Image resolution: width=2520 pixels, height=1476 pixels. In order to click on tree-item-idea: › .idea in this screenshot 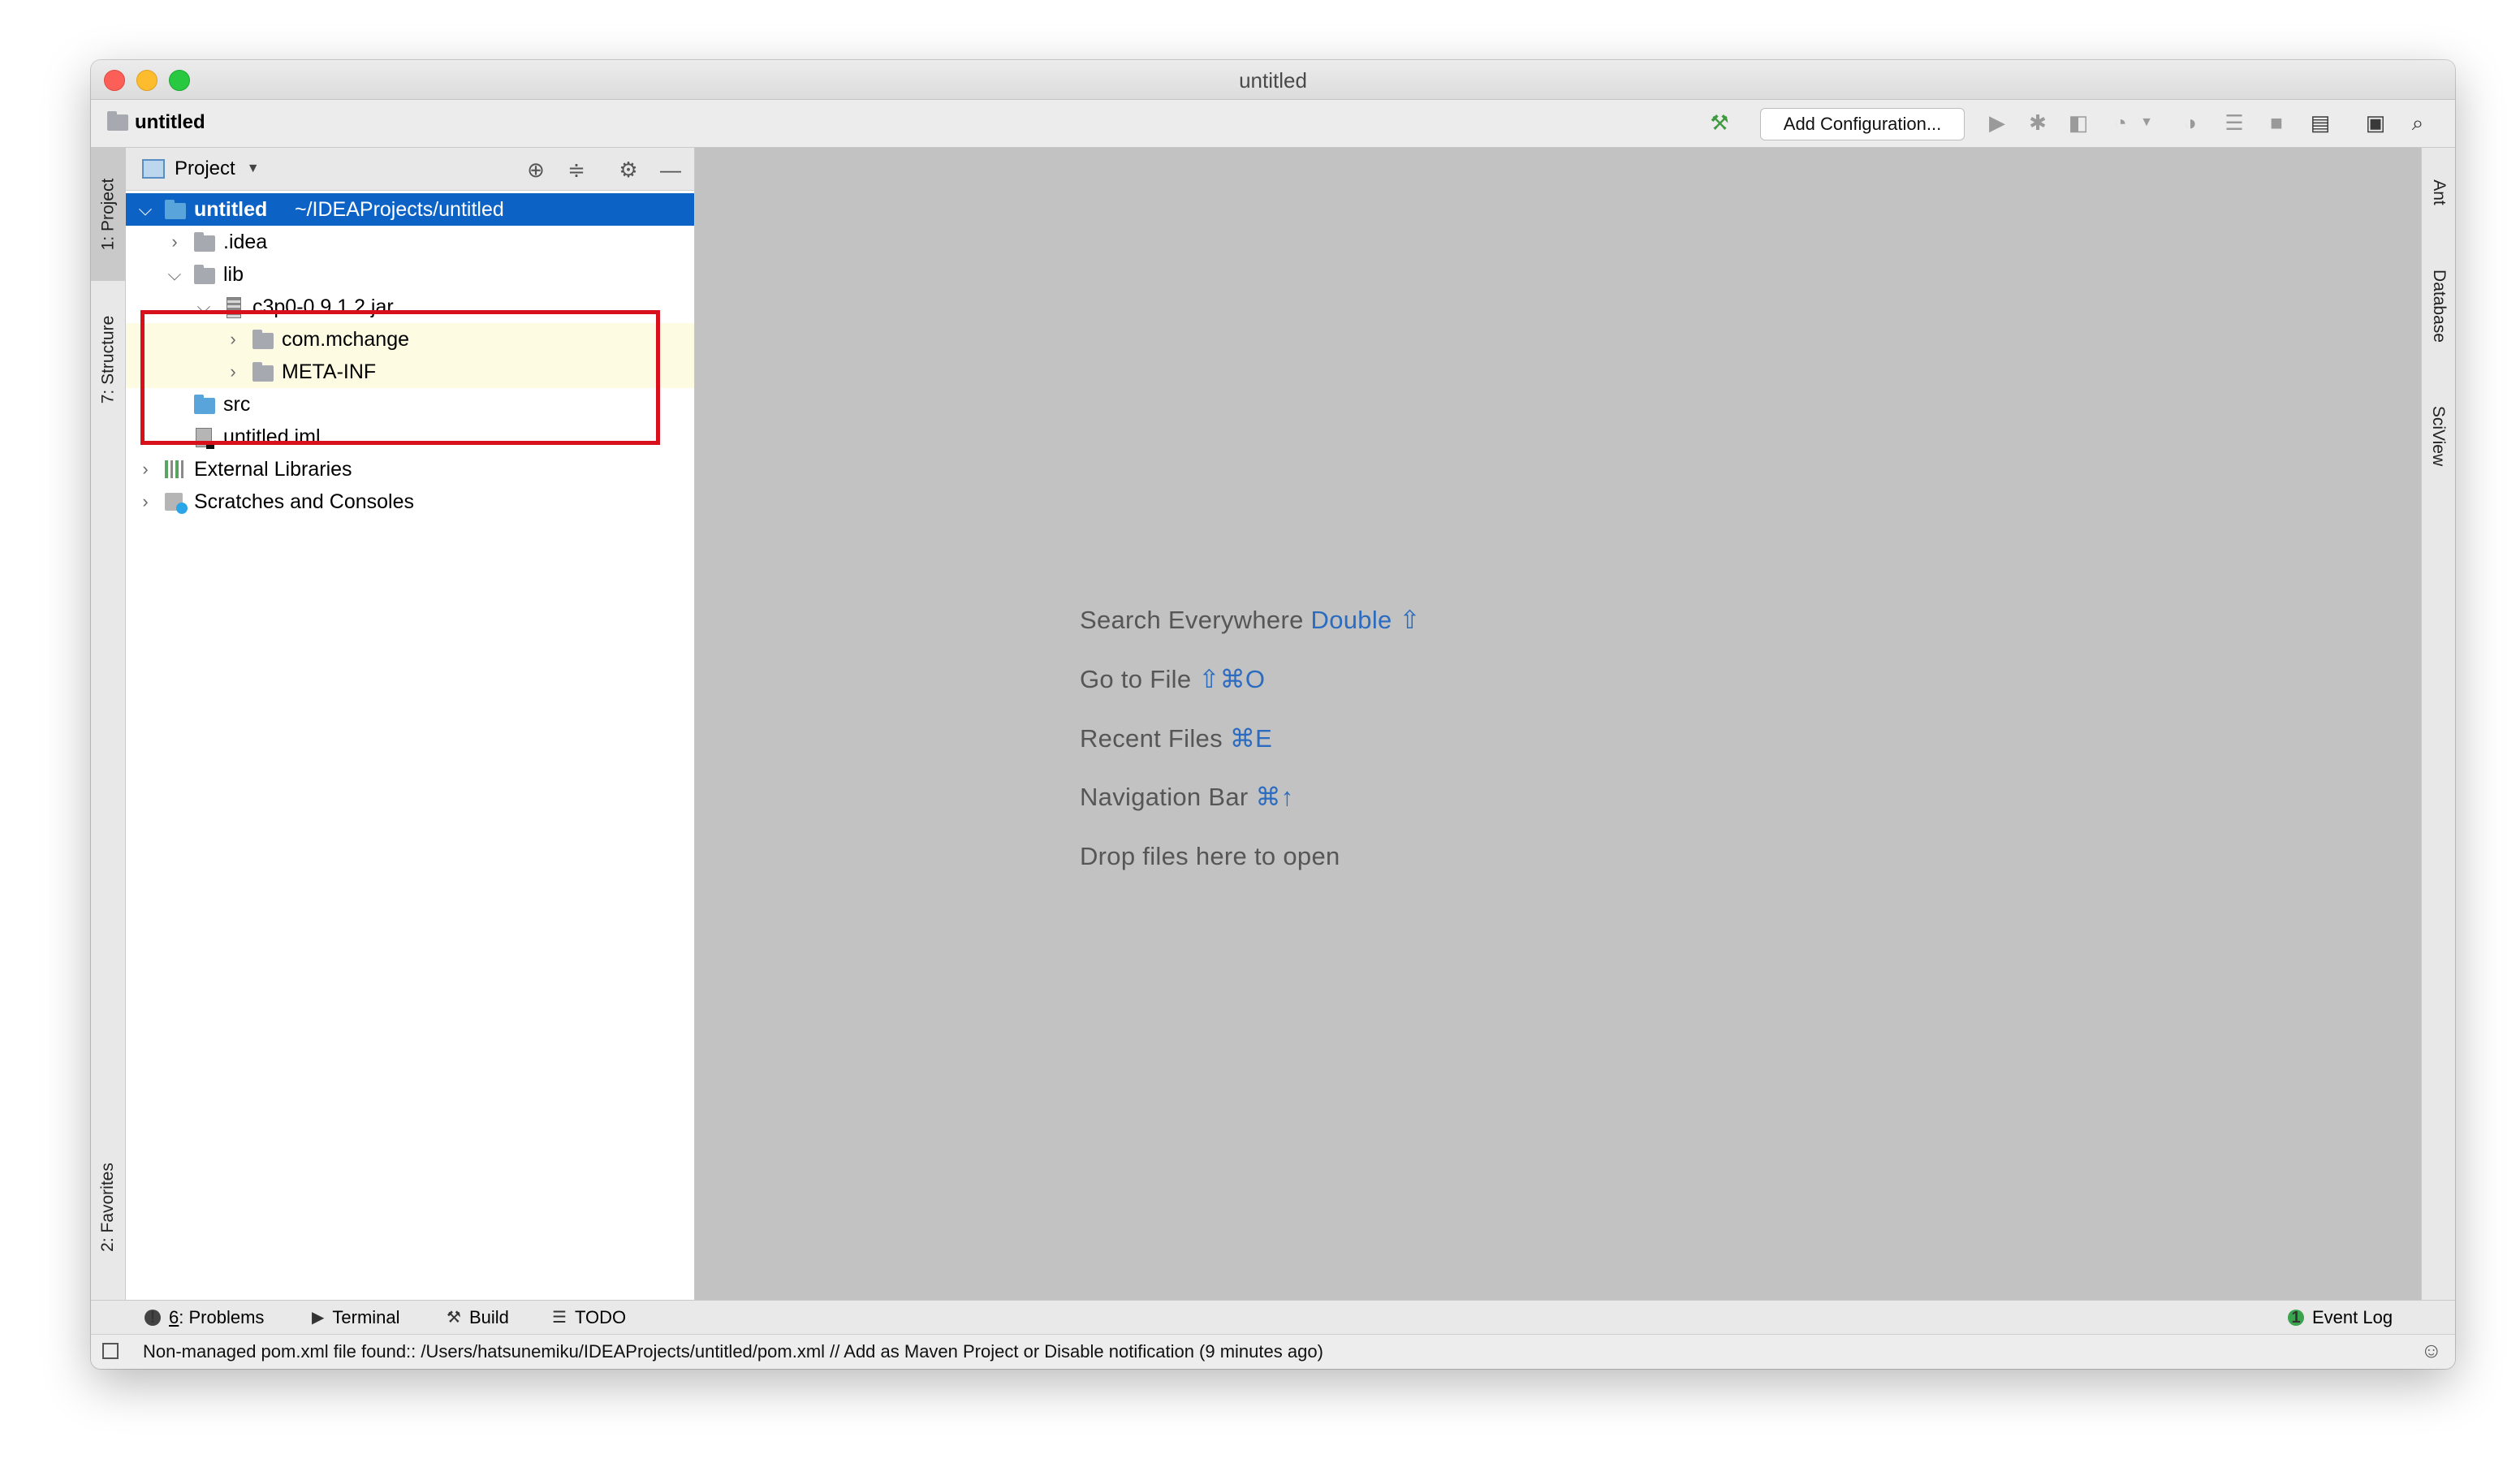, I will do `click(410, 242)`.